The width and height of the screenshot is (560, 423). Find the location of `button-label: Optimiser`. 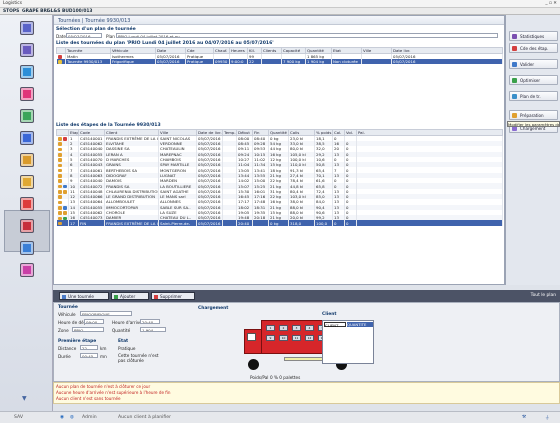

button-label: Optimiser is located at coordinates (530, 80).